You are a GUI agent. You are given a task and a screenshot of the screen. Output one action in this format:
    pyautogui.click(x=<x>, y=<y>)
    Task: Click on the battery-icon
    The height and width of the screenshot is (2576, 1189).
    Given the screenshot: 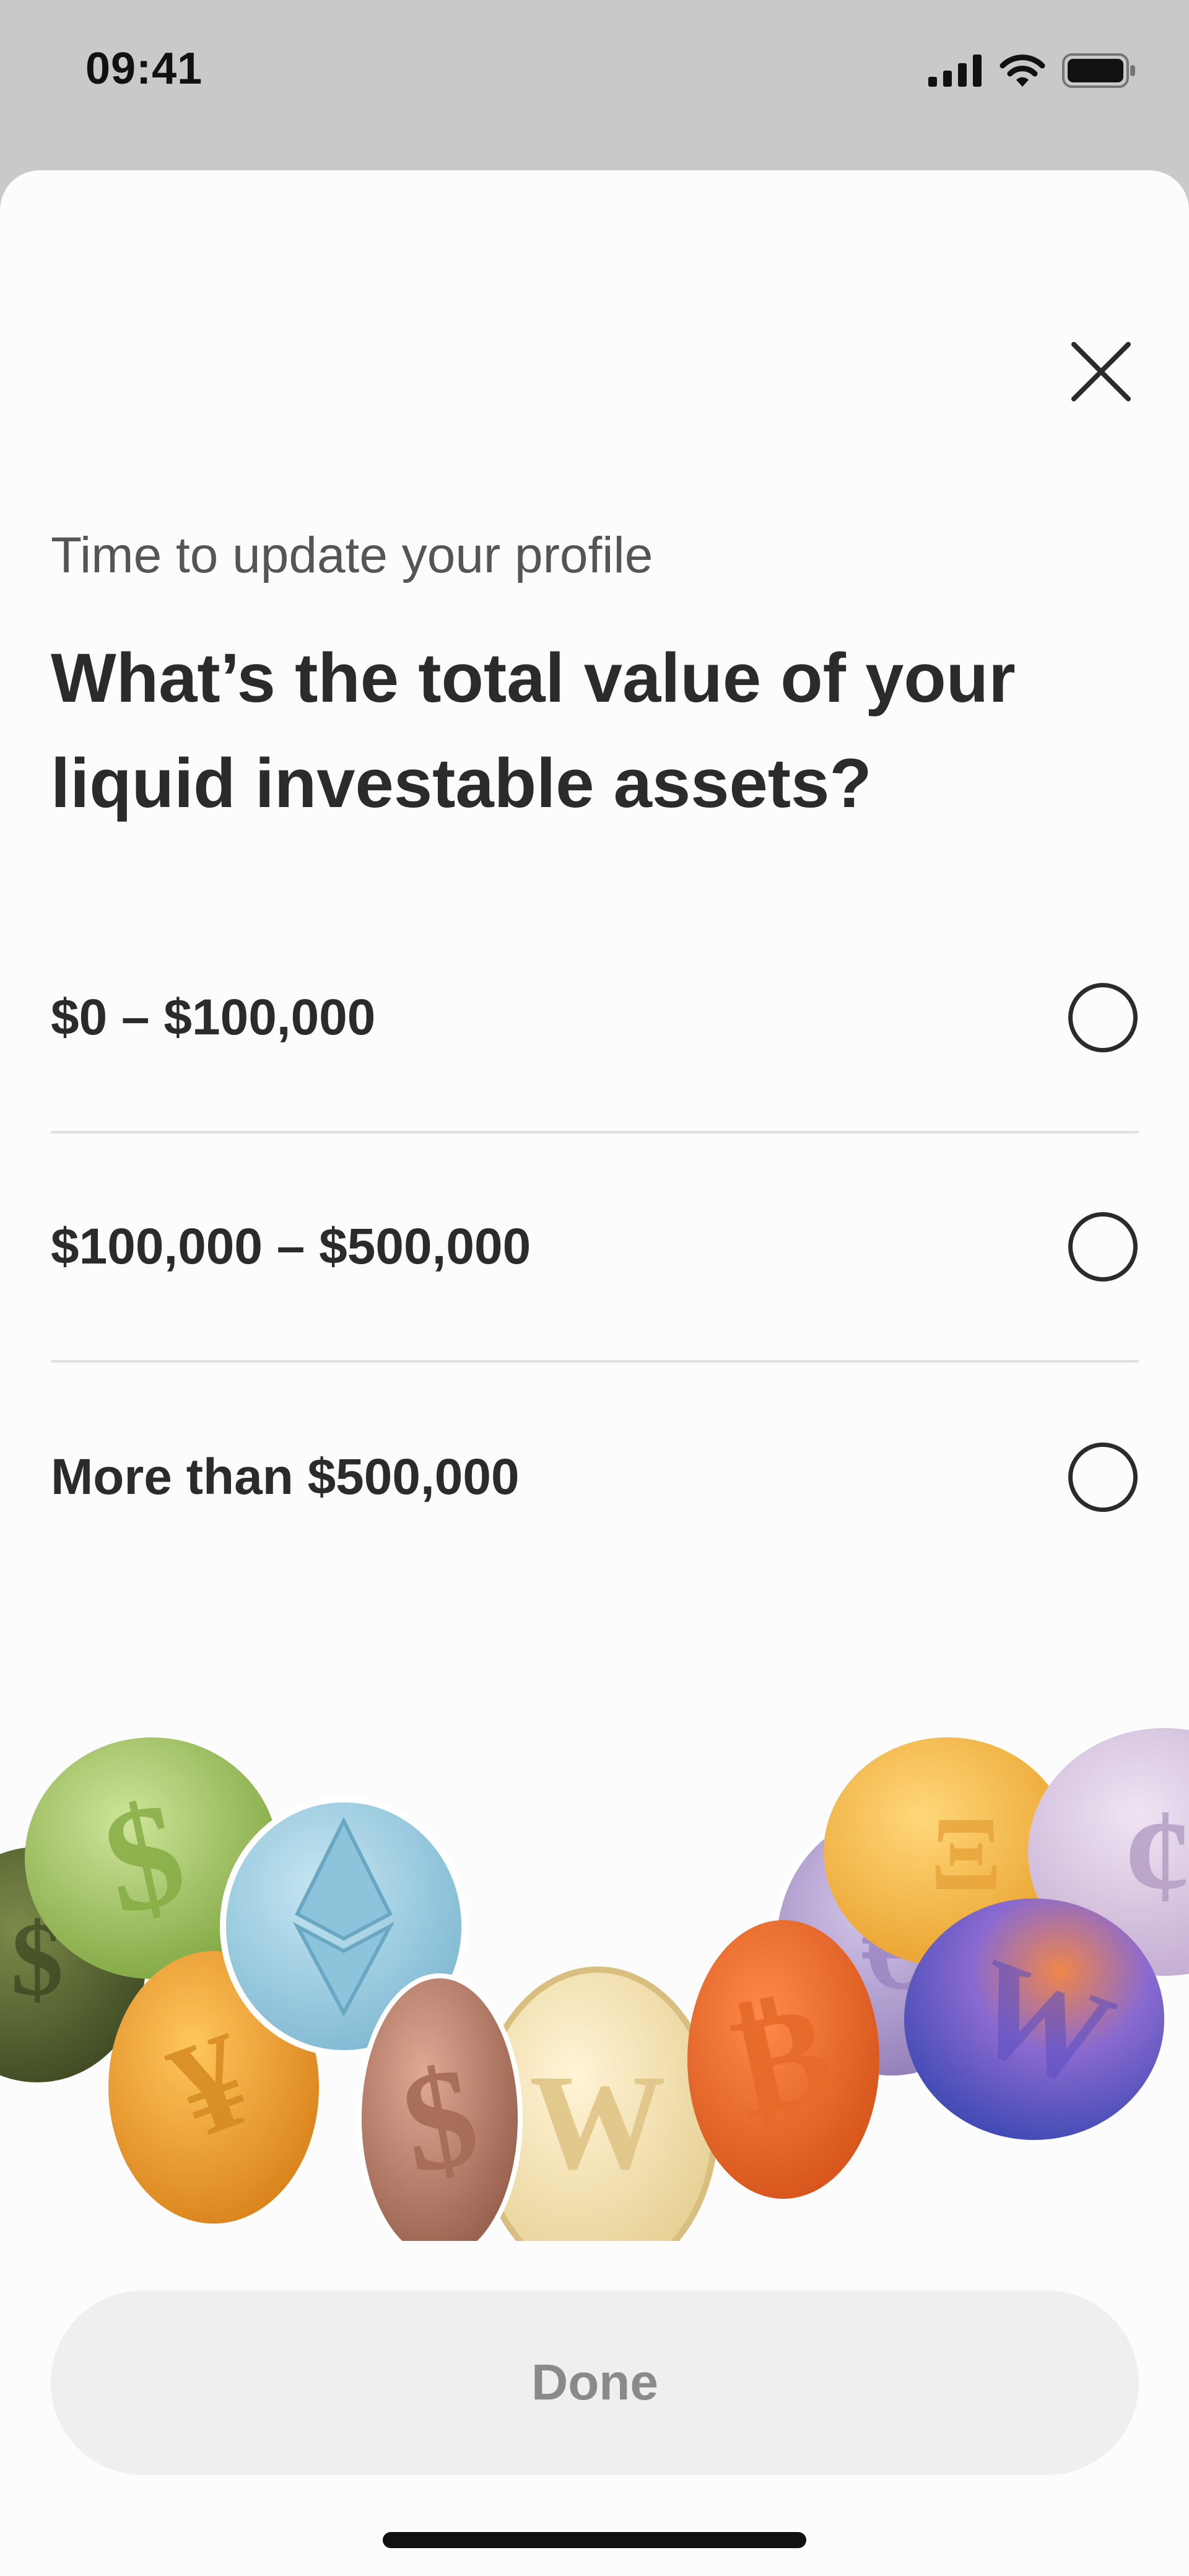 What is the action you would take?
    pyautogui.click(x=1098, y=70)
    